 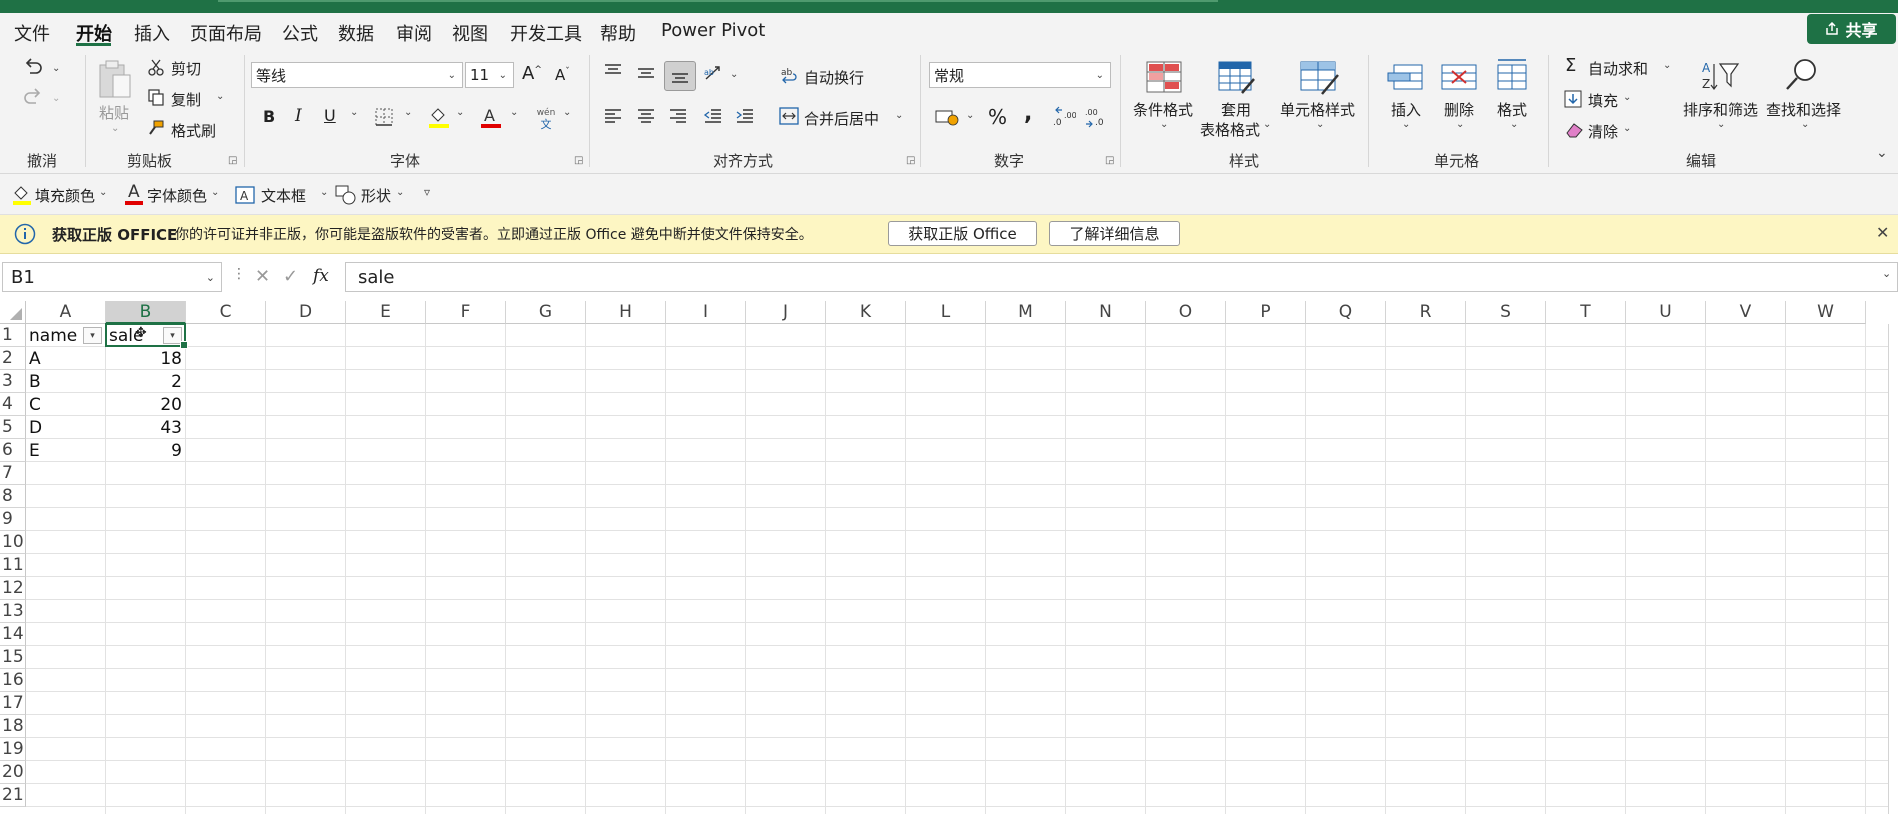 I want to click on align-top-icon, so click(x=613, y=71).